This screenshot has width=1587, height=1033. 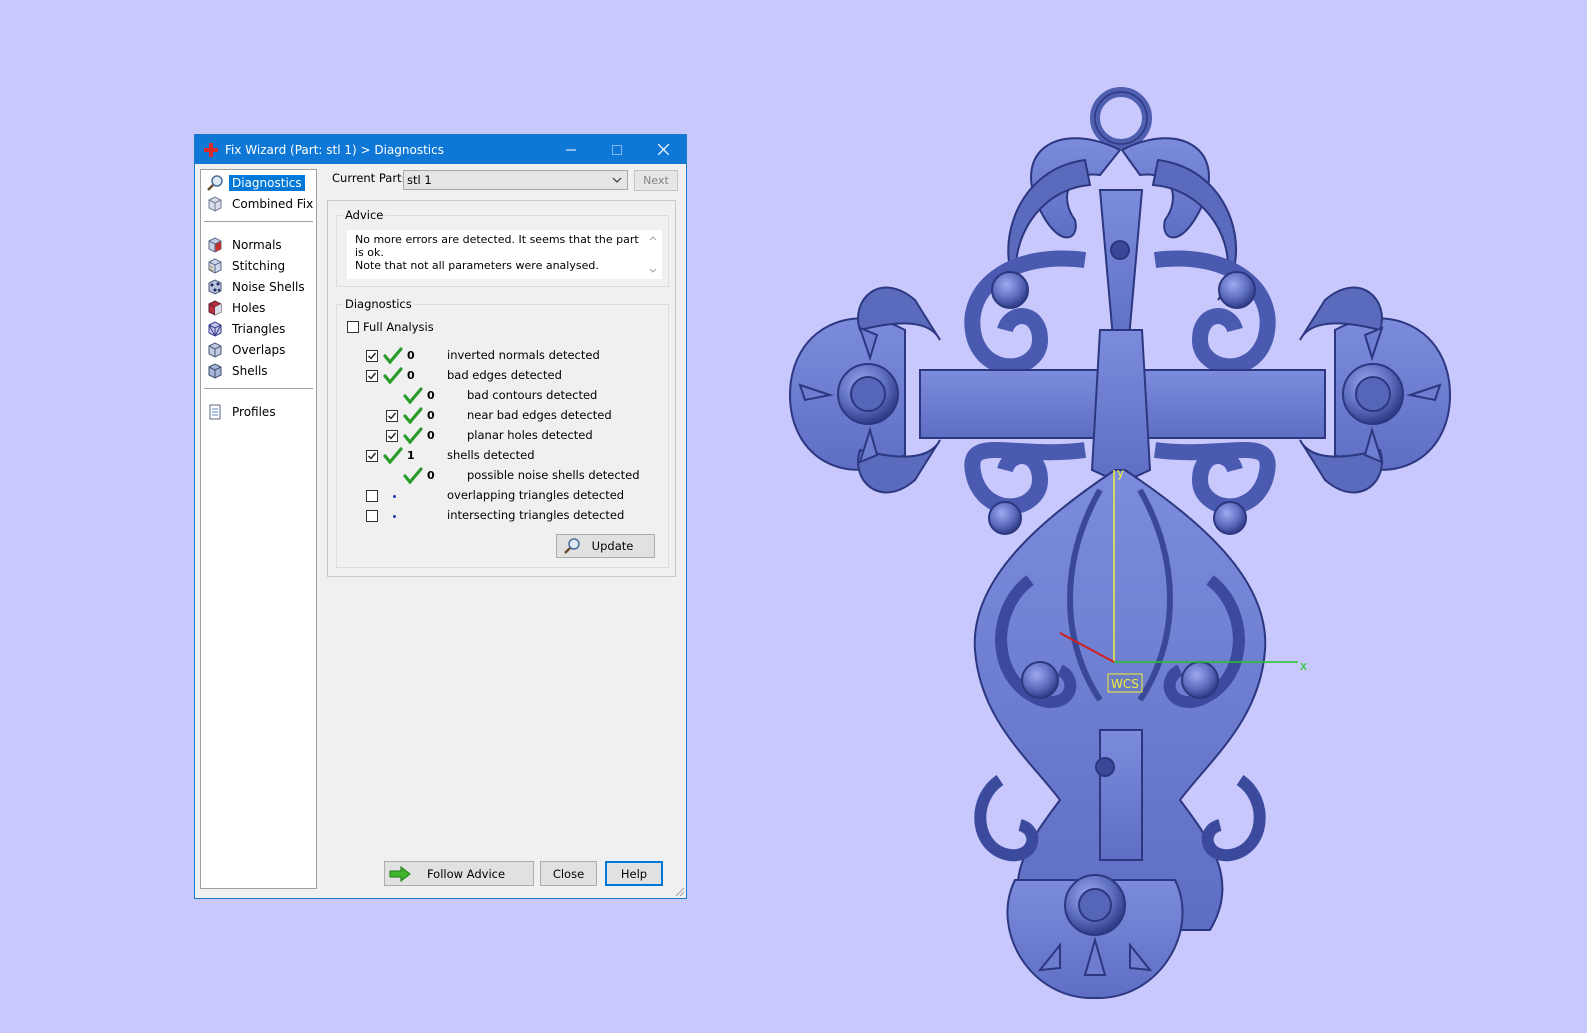 I want to click on nav-item-shells: Shells, so click(x=238, y=371).